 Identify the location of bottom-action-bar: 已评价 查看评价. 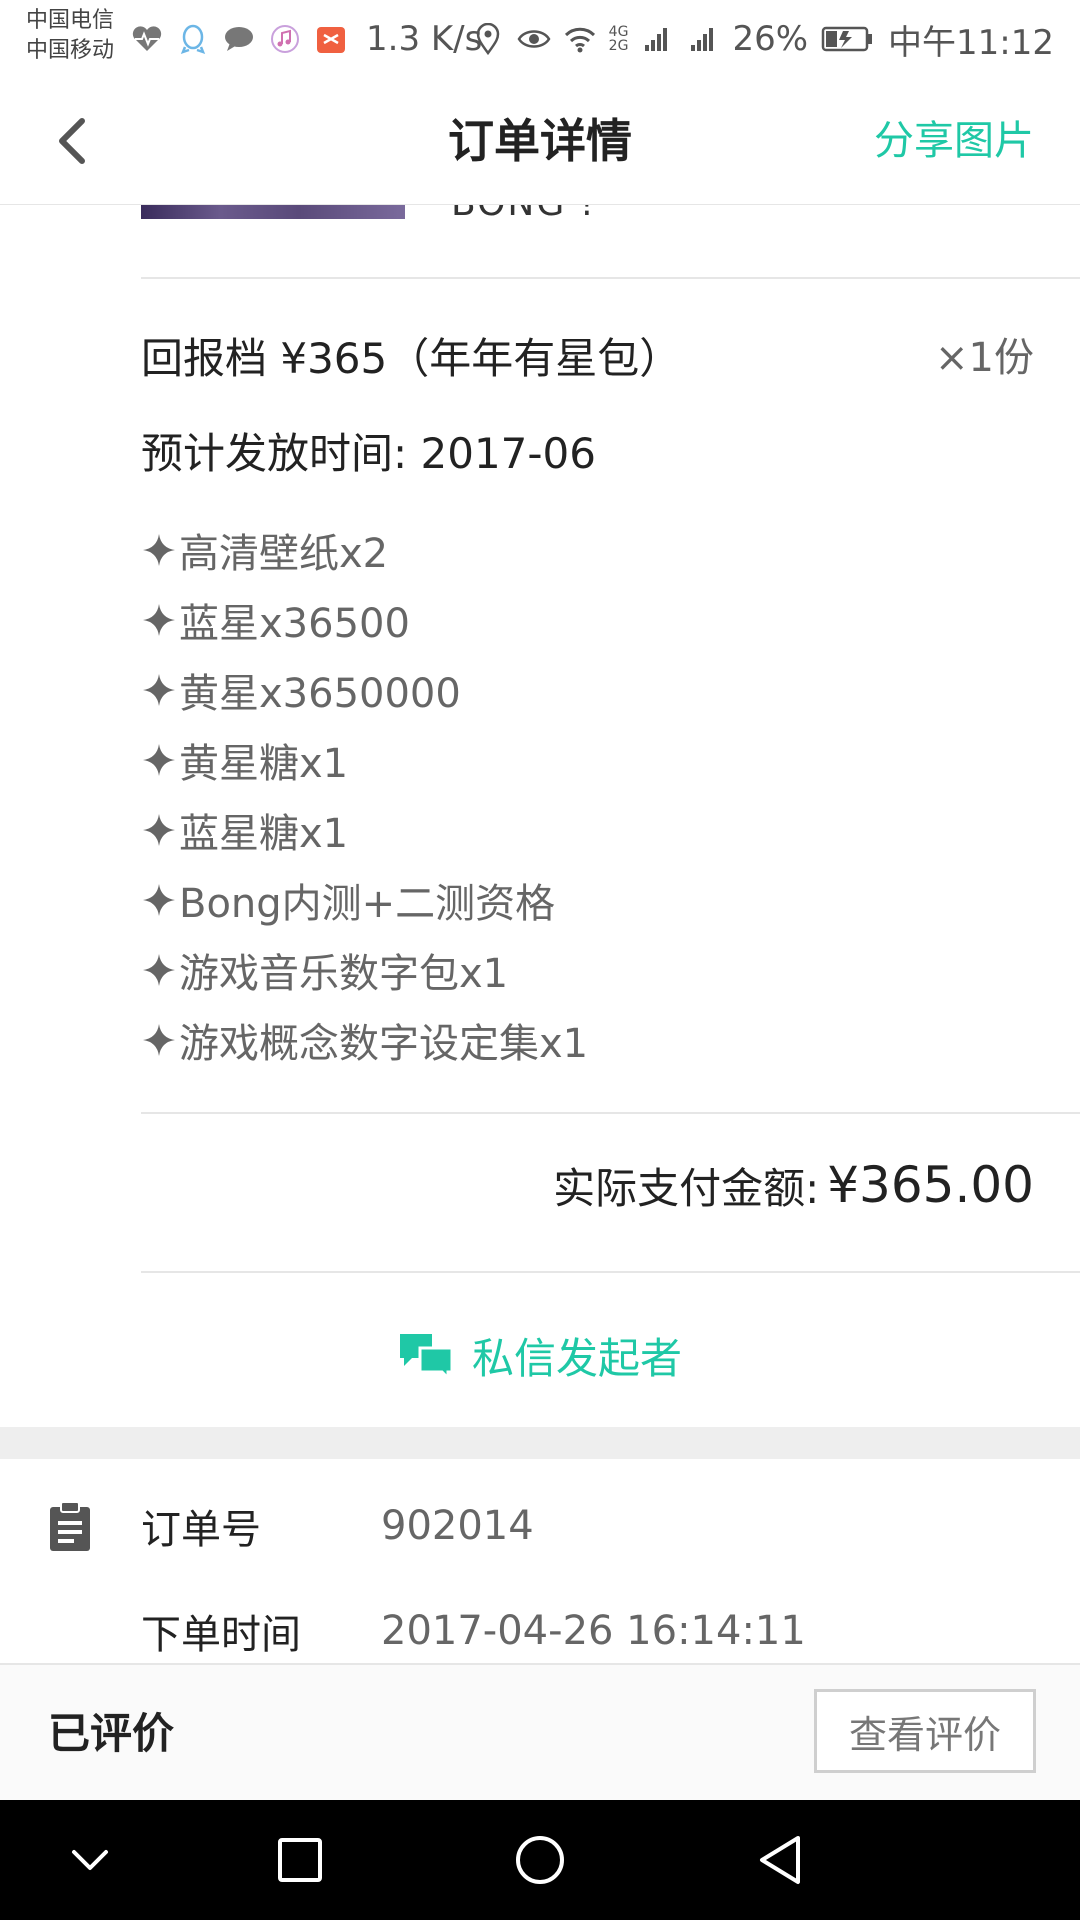
(540, 1732).